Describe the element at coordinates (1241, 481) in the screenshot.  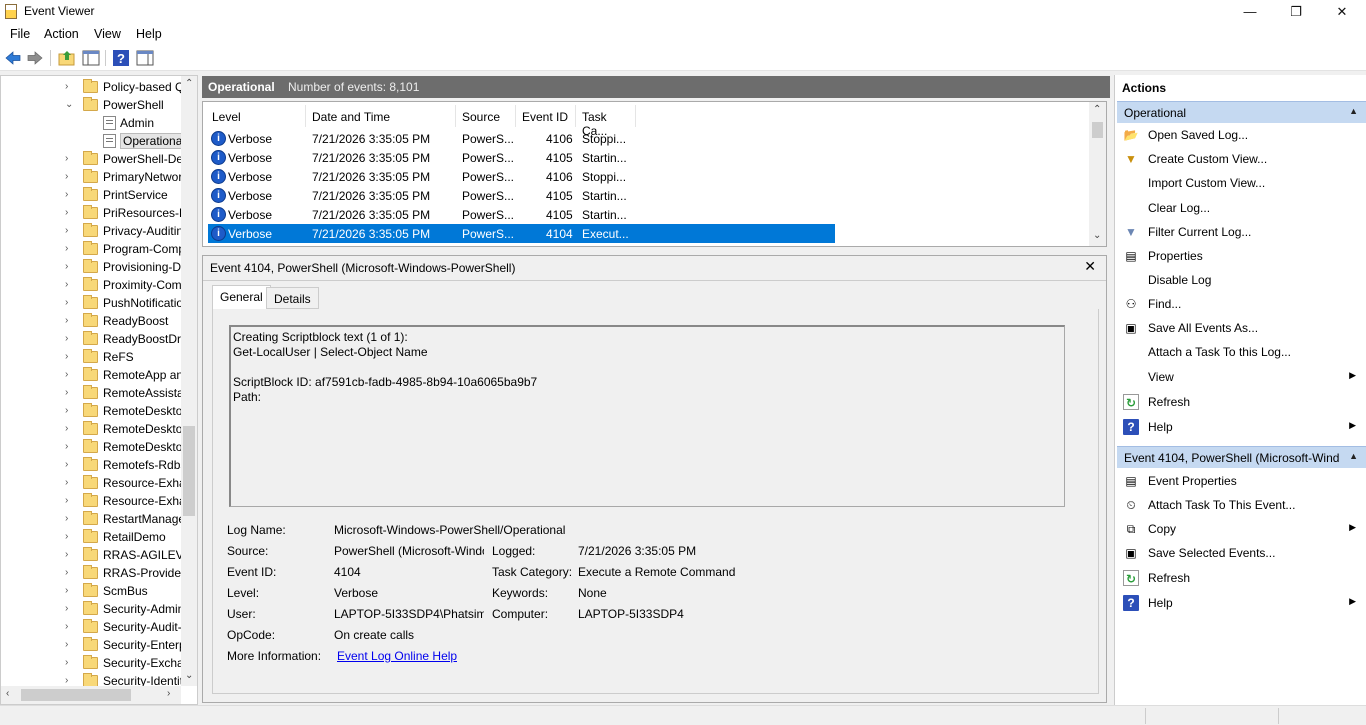
I see `event-action-event-properties: ▤ Event Properties` at that location.